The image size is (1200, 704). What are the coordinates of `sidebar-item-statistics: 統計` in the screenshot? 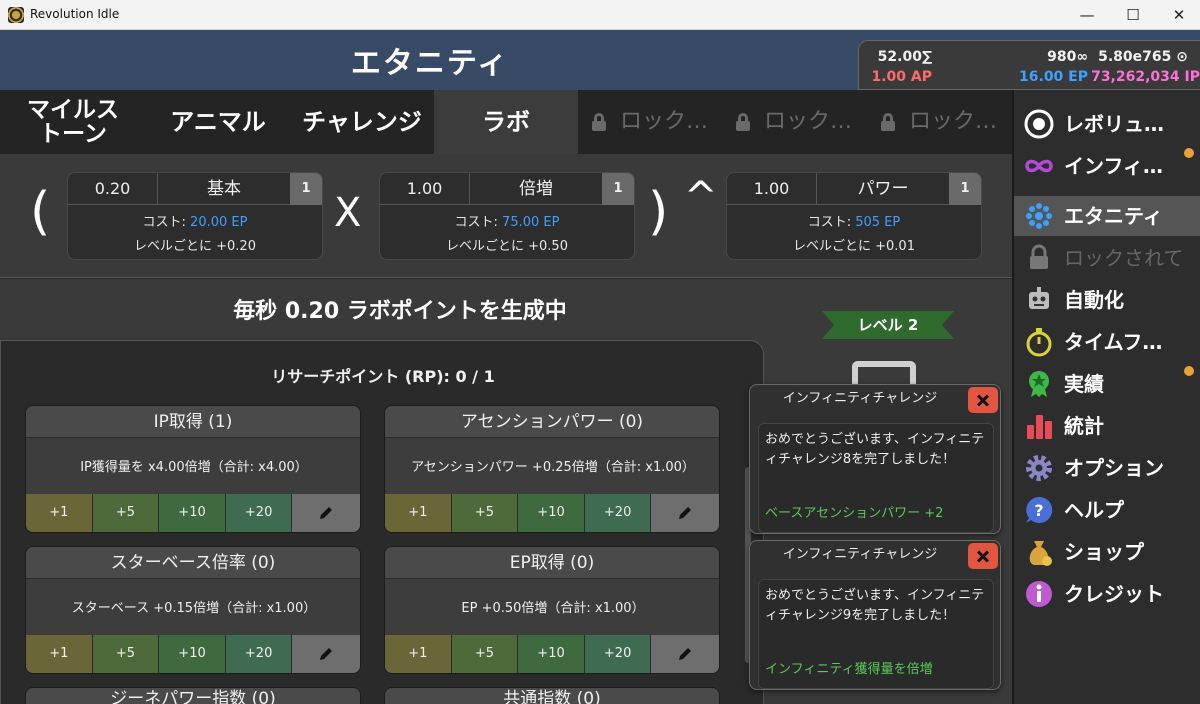 It's located at (1107, 426).